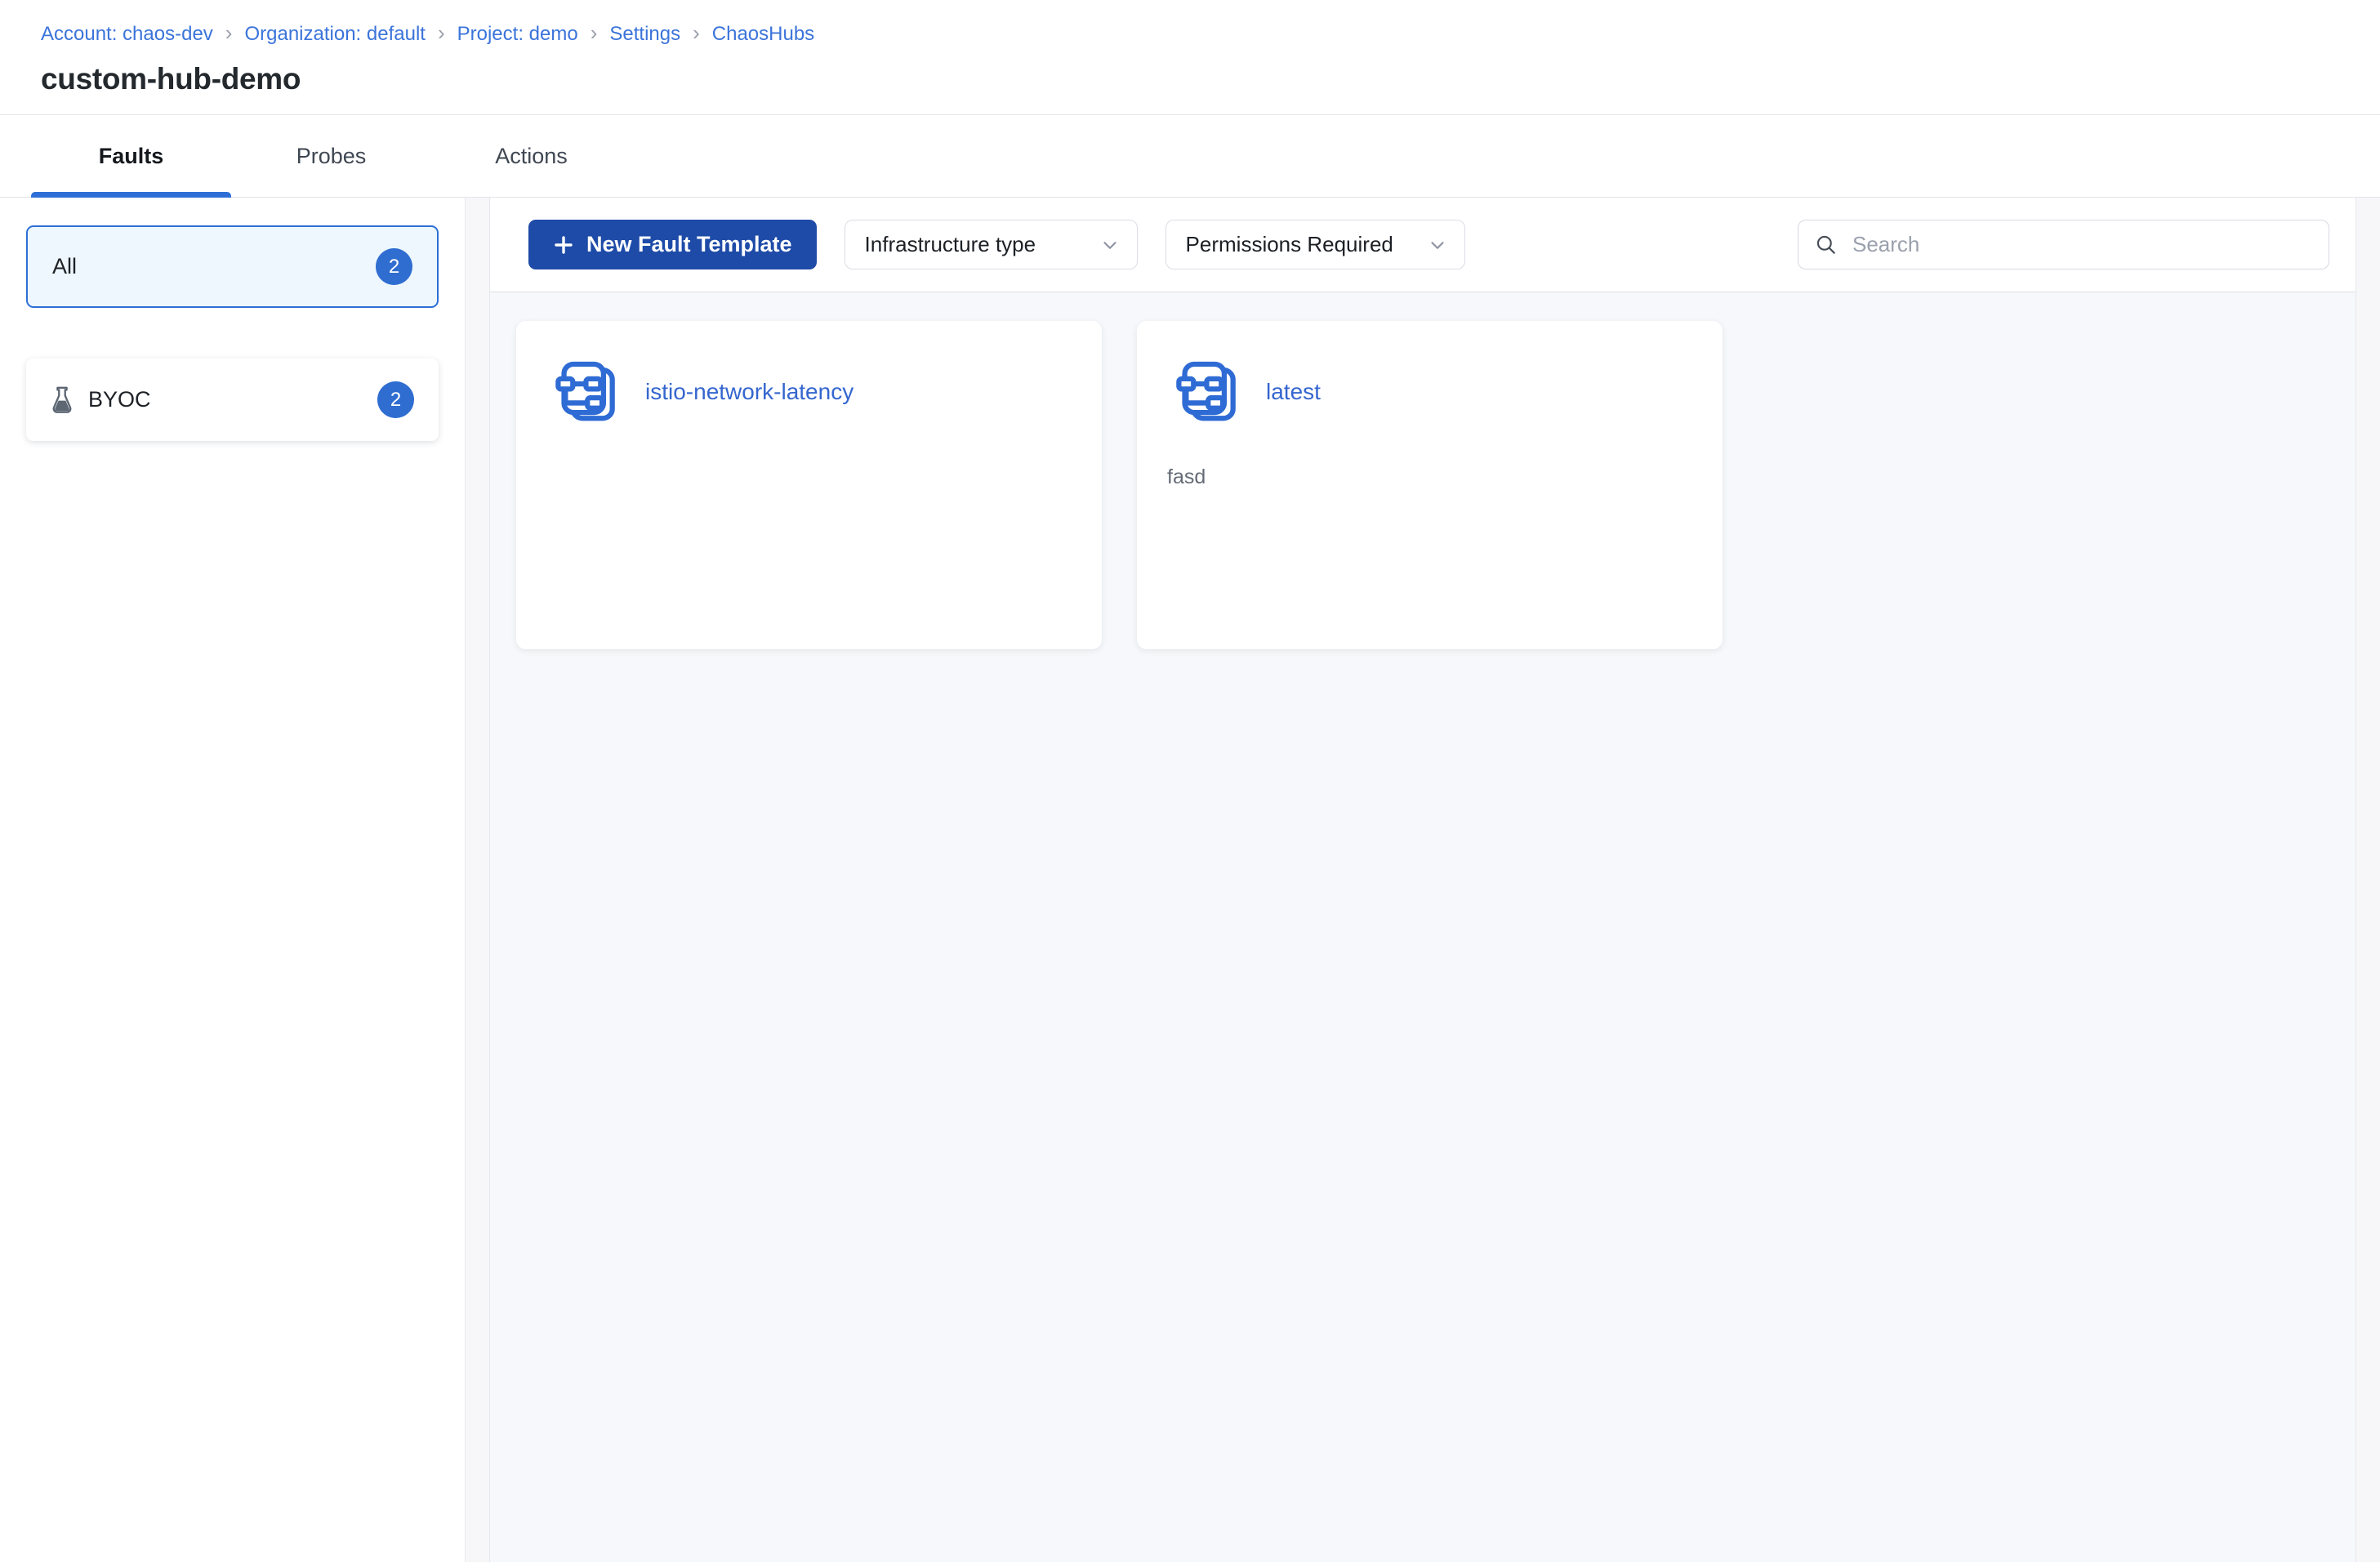 Image resolution: width=2380 pixels, height=1563 pixels. I want to click on breadcrumb-chaoshubs-link: ChaosHubs, so click(763, 34).